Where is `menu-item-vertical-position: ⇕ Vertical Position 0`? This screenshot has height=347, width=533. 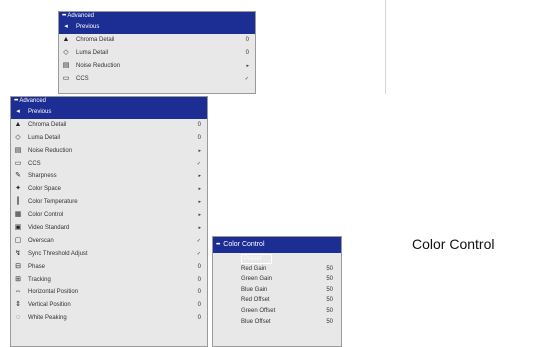
menu-item-vertical-position: ⇕ Vertical Position 0 is located at coordinates (109, 305).